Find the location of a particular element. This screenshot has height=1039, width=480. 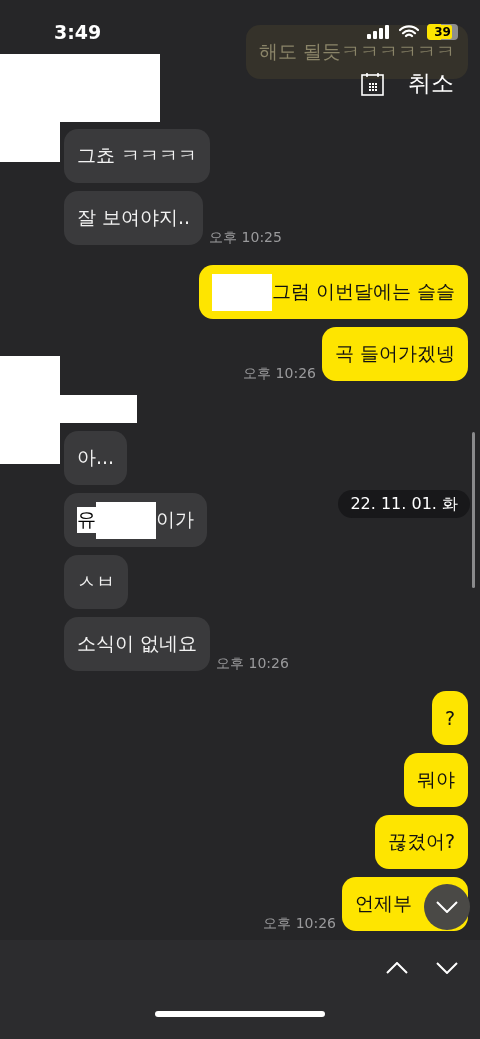

message-bubble: ㅅㅂ is located at coordinates (96, 582).